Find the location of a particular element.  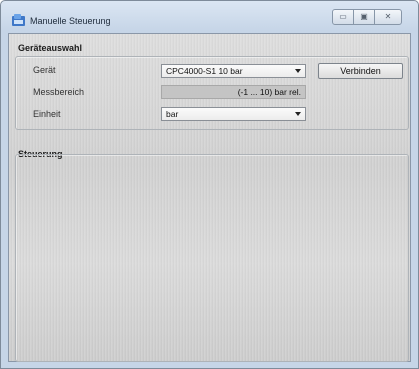

device-combobox-value: CPC4000-S1 10 bar is located at coordinates (204, 71).